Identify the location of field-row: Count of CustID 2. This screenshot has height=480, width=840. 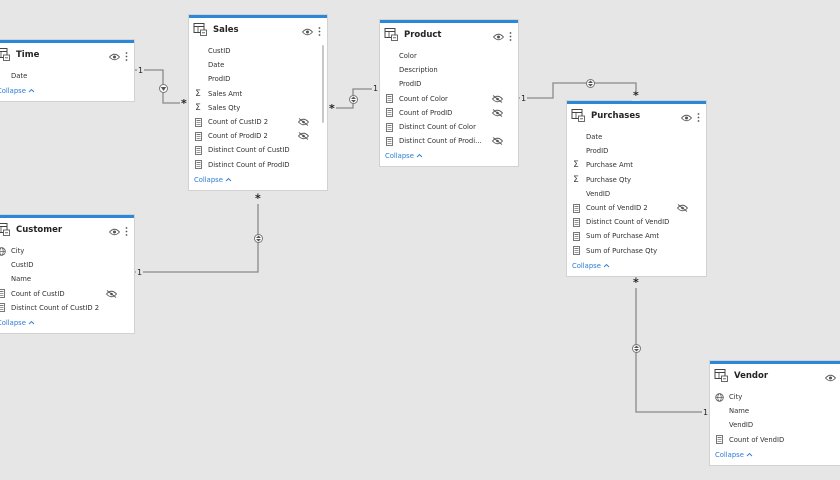
(258, 122).